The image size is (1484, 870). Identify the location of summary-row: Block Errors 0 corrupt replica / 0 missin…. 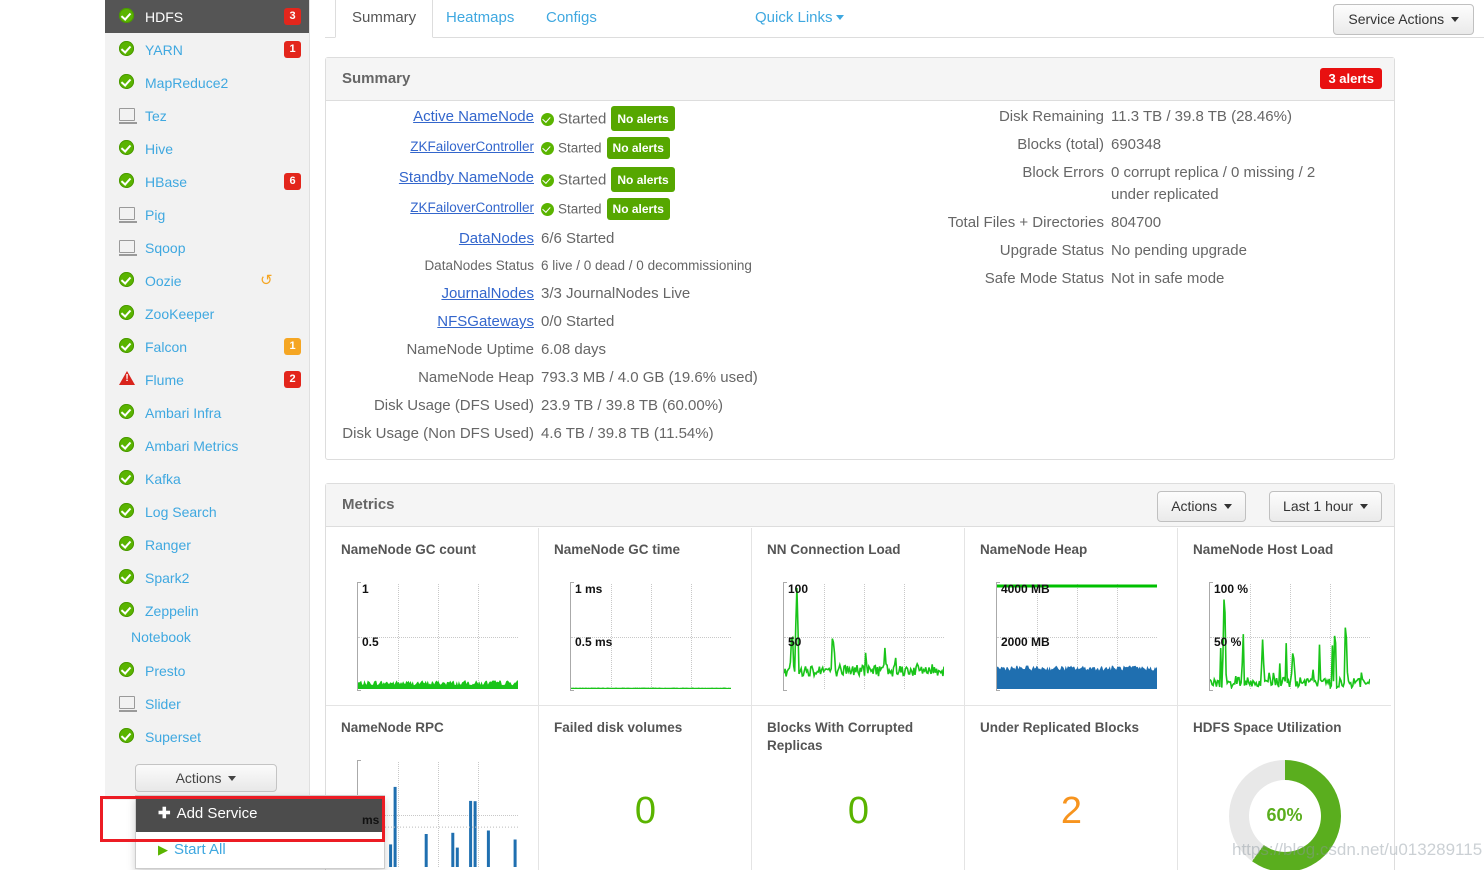
(1116, 184).